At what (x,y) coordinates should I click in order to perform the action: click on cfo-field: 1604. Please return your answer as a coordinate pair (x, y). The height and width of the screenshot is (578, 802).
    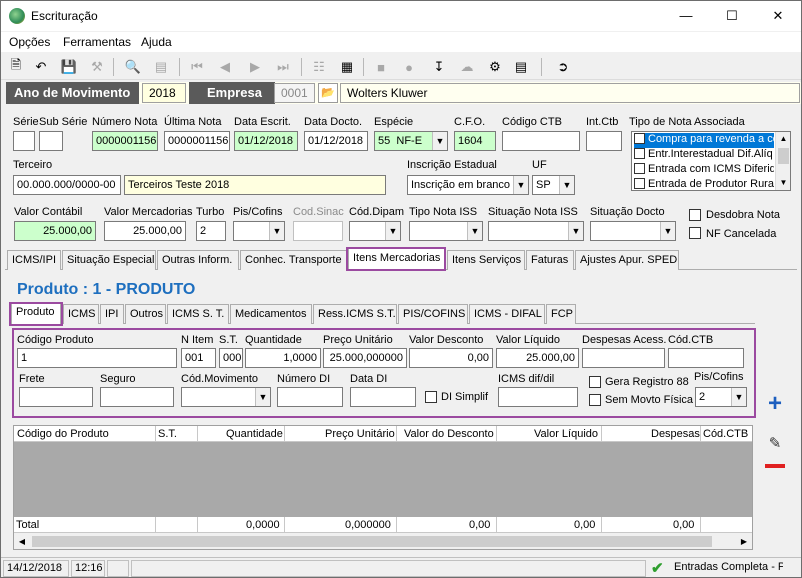
    Looking at the image, I should click on (475, 141).